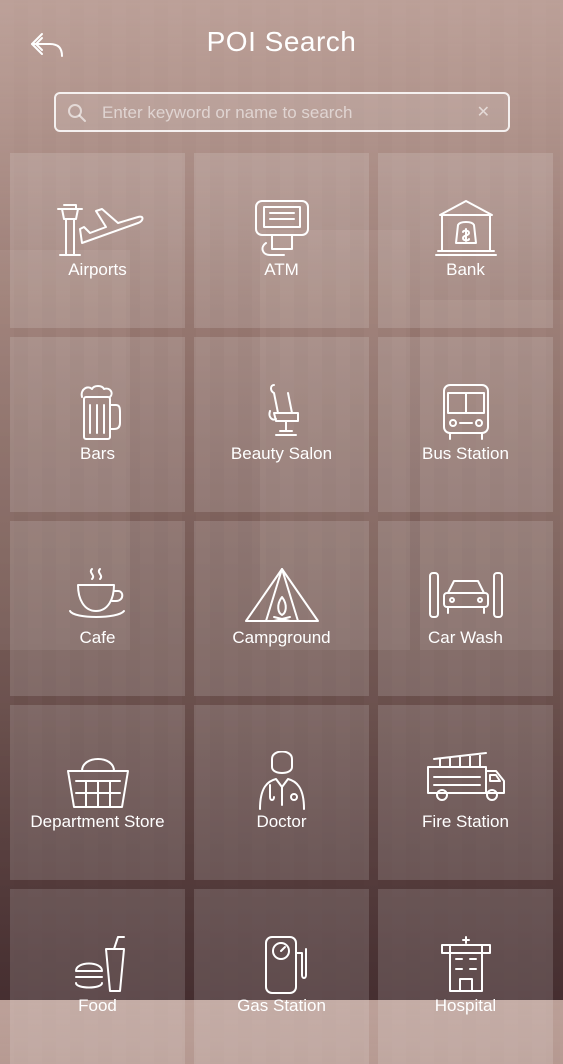  I want to click on category-tile-fire-station: Fire Station, so click(465, 792).